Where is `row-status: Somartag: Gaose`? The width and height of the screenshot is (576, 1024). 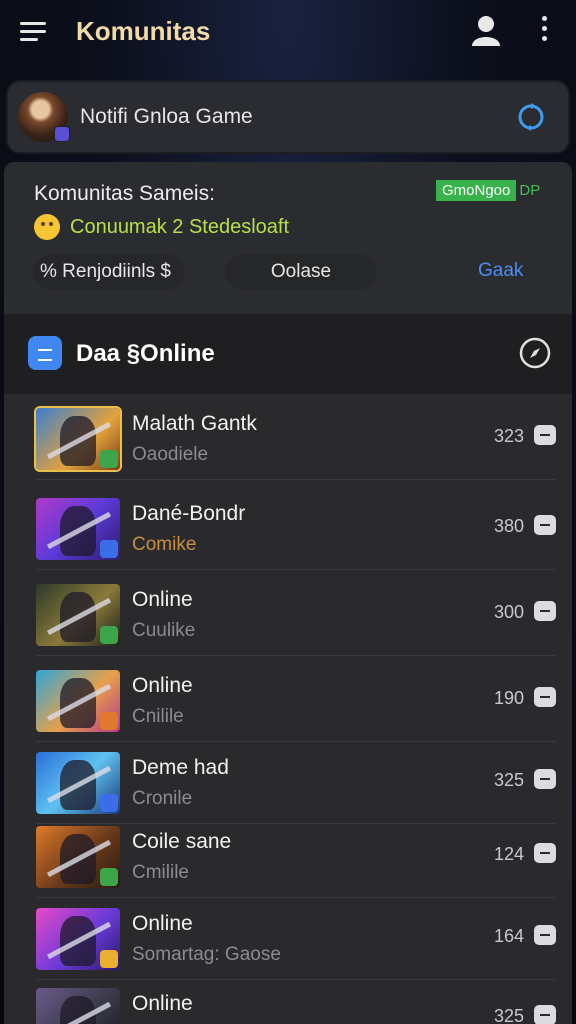 row-status: Somartag: Gaose is located at coordinates (206, 954).